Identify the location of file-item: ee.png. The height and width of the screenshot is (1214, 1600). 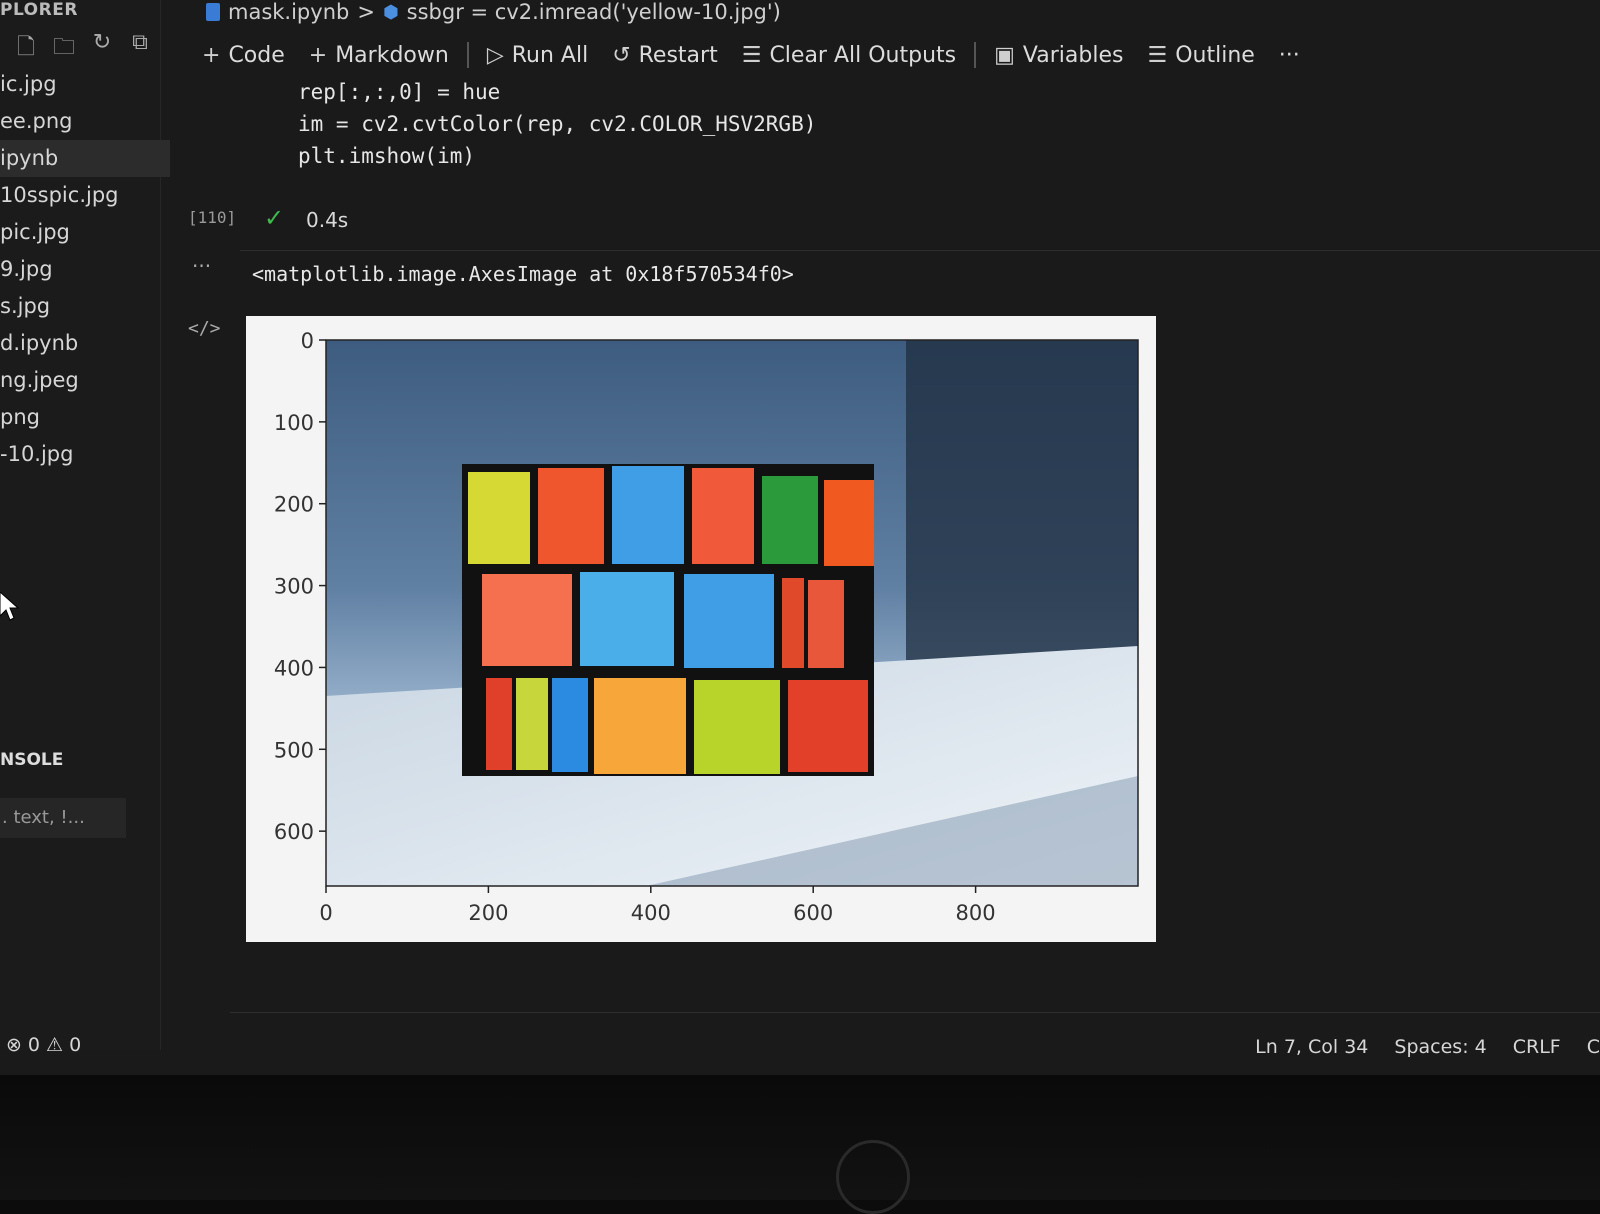
(85, 121).